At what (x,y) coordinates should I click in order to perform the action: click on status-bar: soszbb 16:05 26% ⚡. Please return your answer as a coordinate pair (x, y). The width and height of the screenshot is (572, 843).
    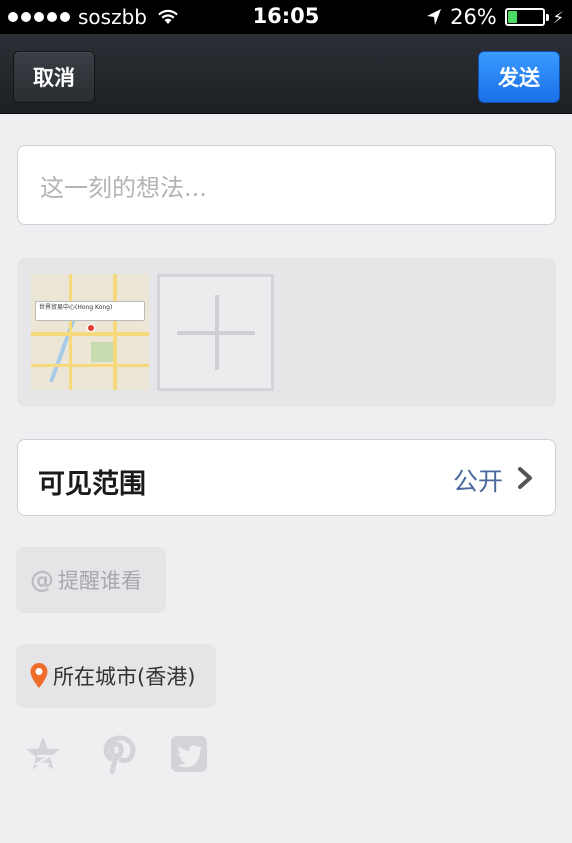
    Looking at the image, I should click on (286, 17).